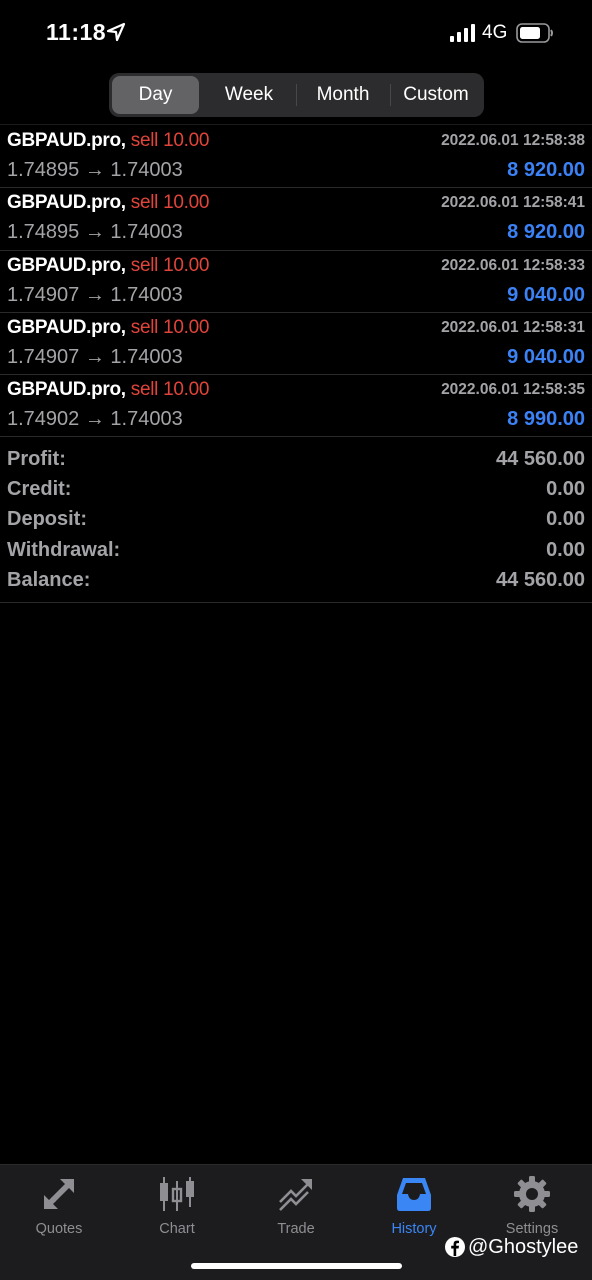  I want to click on summary-row-withdrawal: Withdrawal: 0.00, so click(296, 551).